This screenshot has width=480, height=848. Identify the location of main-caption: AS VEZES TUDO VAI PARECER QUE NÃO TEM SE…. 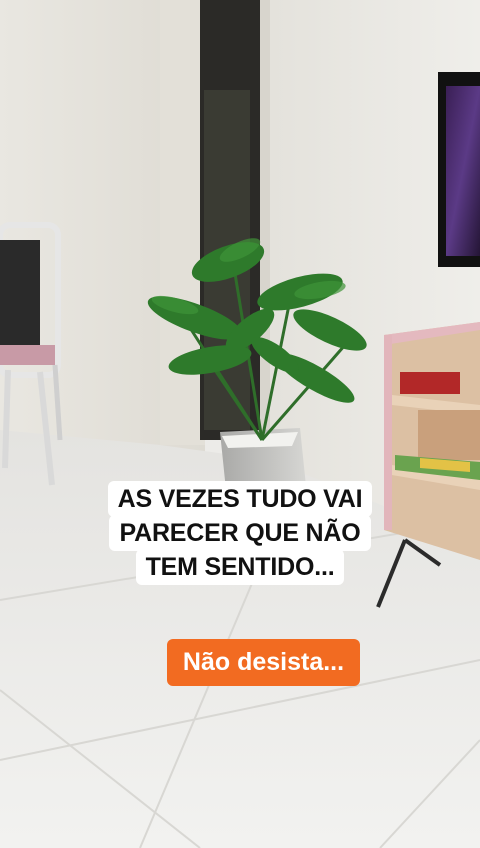
(240, 533).